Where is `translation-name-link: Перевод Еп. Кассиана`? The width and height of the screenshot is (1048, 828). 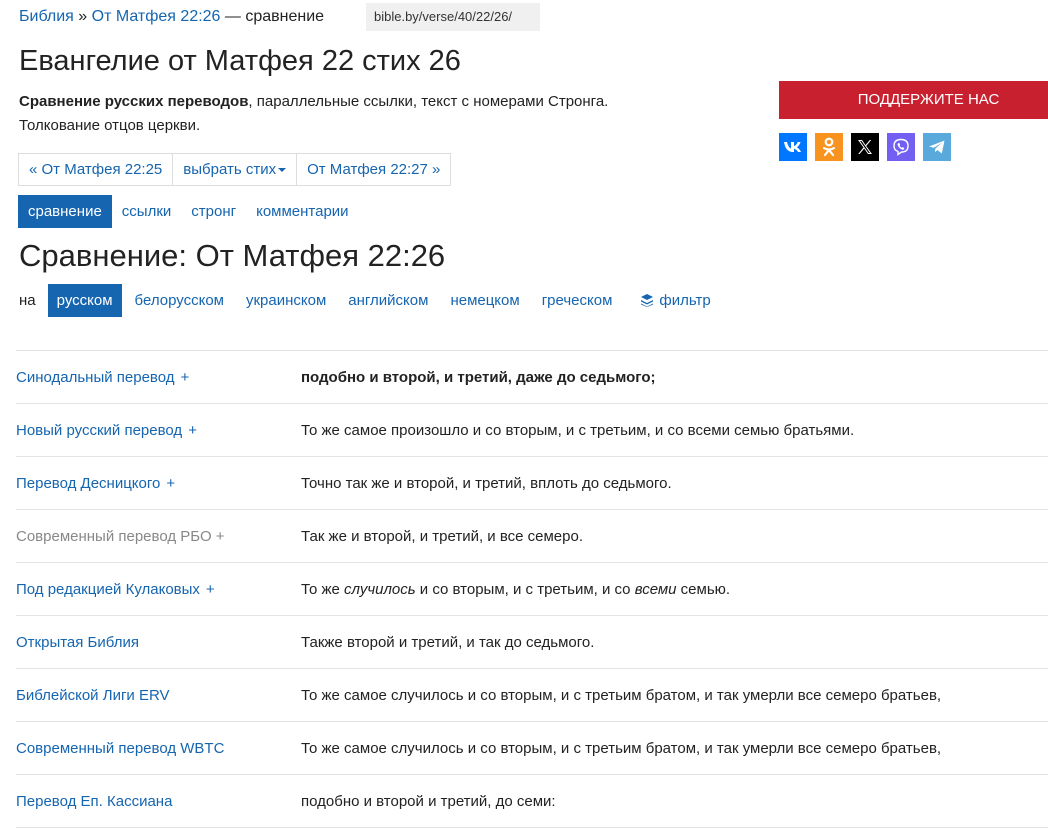
translation-name-link: Перевод Еп. Кассиана is located at coordinates (158, 801).